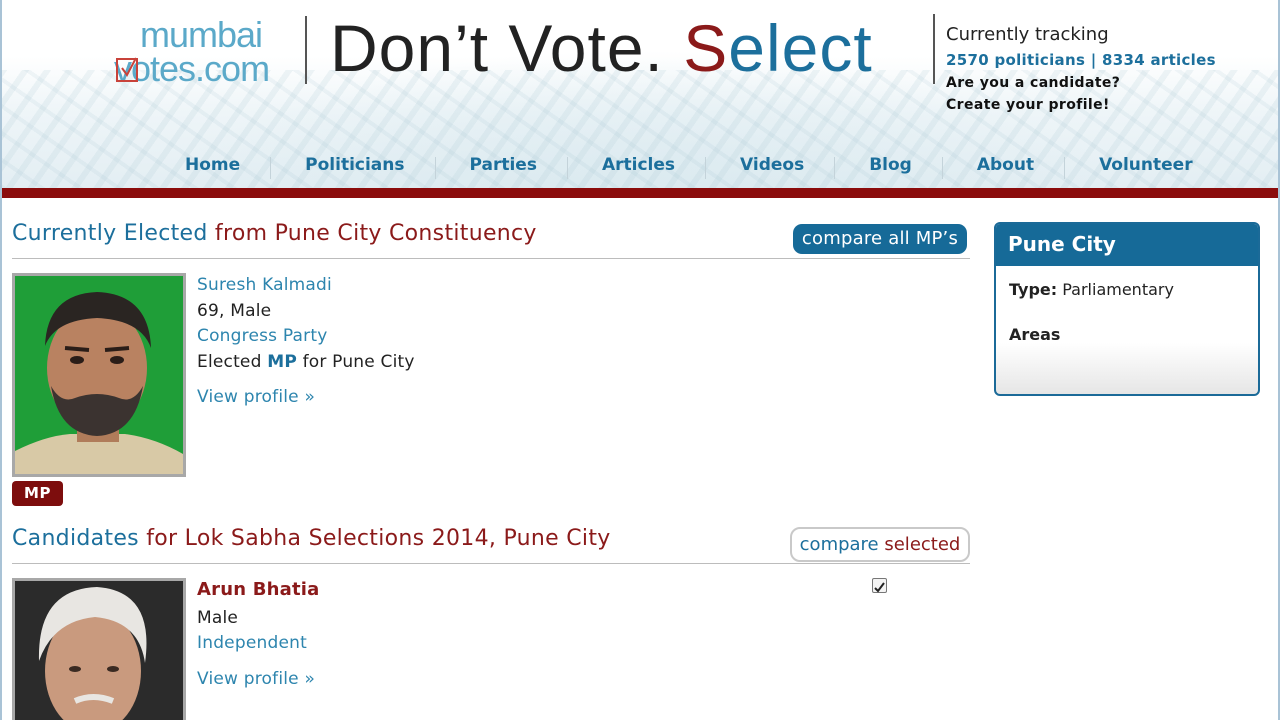  I want to click on compare-selected-button: compare selected, so click(880, 544).